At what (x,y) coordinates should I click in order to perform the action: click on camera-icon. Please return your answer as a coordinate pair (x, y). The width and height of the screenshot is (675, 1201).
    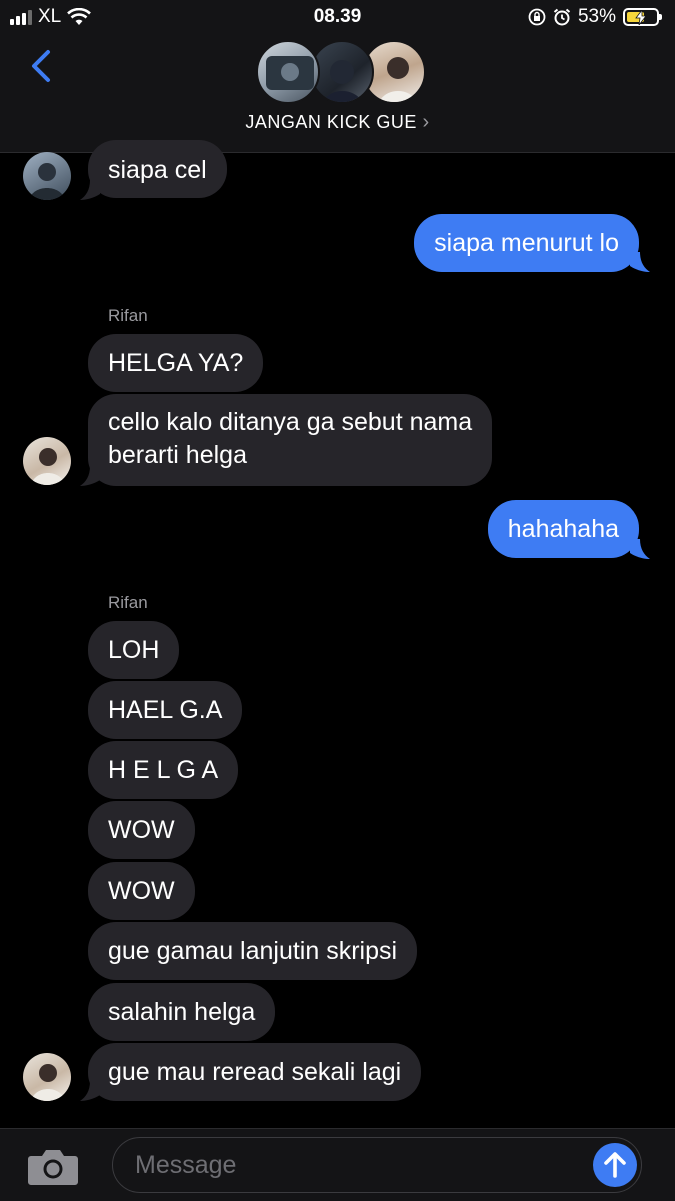
    Looking at the image, I should click on (53, 1166).